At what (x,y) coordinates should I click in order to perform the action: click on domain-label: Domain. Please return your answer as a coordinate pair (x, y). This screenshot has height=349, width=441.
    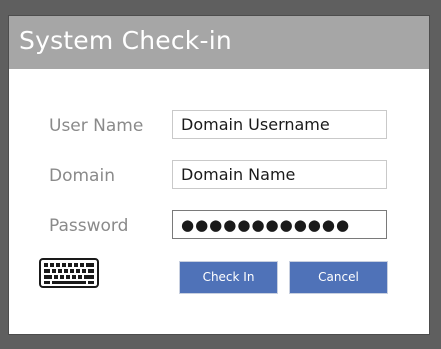
    Looking at the image, I should click on (82, 176).